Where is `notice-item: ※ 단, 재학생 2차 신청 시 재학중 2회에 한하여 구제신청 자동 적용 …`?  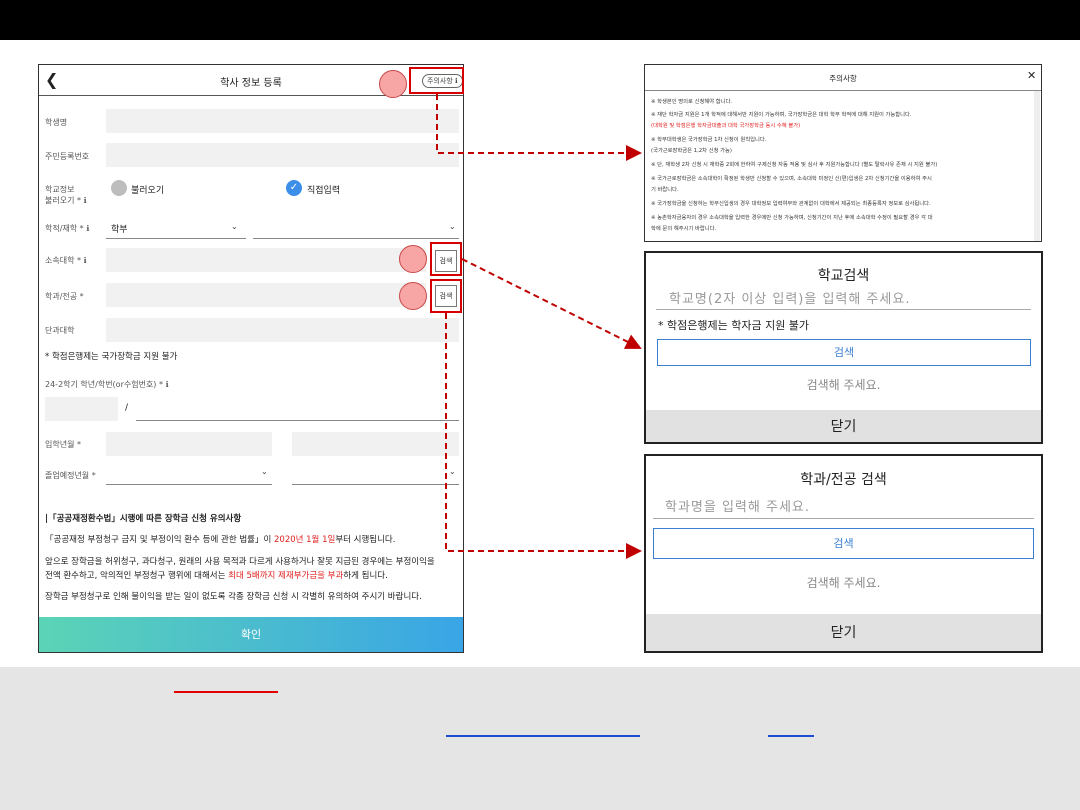
notice-item: ※ 단, 재학생 2차 신청 시 재학중 2회에 한하여 구제신청 자동 적용 … is located at coordinates (794, 165).